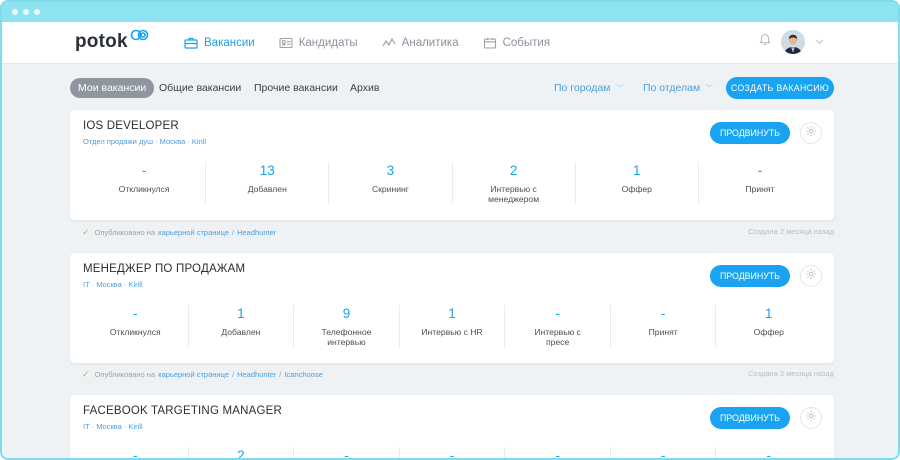 The width and height of the screenshot is (900, 460). I want to click on user-avatar, so click(793, 42).